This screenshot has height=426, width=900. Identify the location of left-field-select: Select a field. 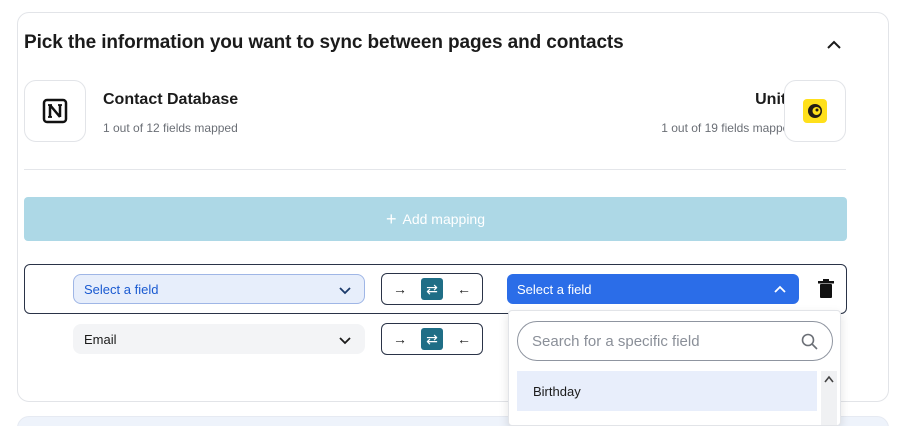
(219, 289).